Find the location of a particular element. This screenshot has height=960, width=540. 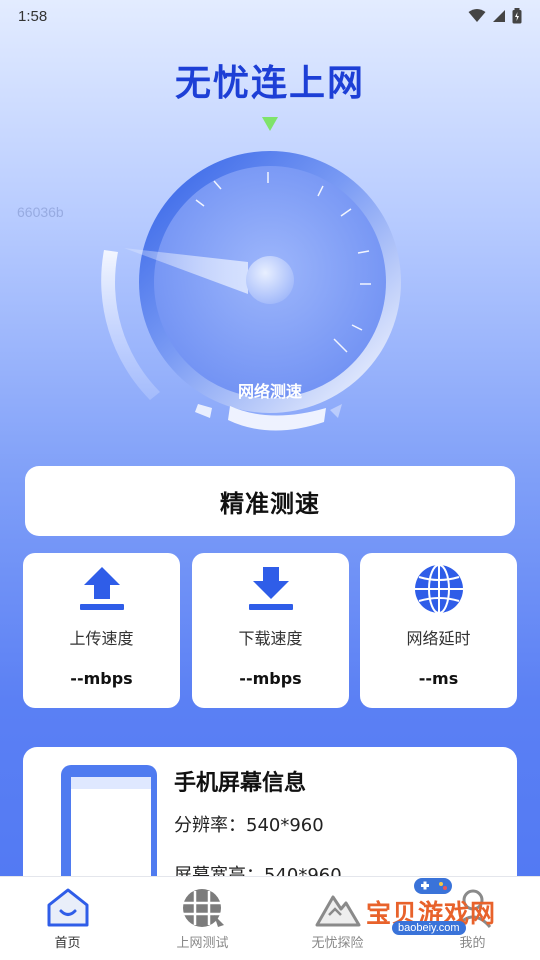

gauge-hub is located at coordinates (270, 280).